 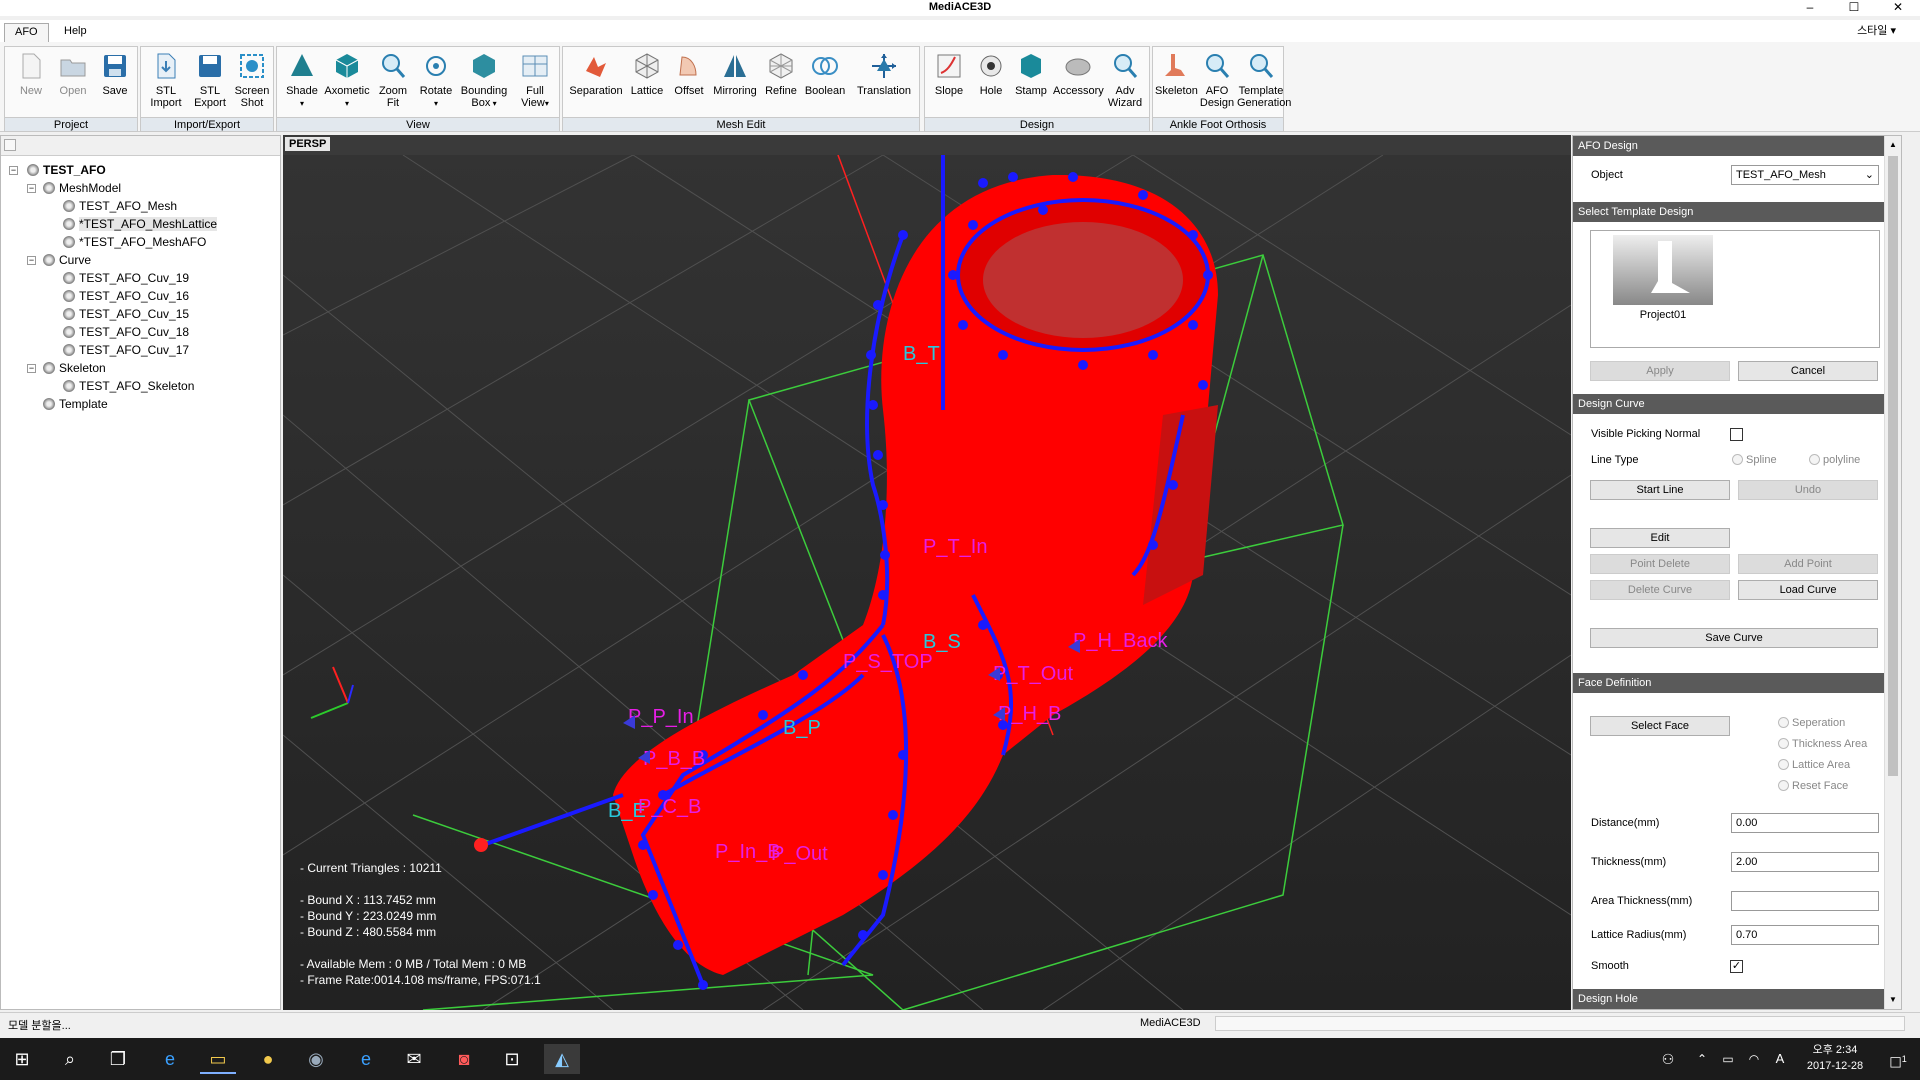 What do you see at coordinates (126, 350) in the screenshot?
I see `tree-node-curve-item: TEST_AFO_Cuv_17` at bounding box center [126, 350].